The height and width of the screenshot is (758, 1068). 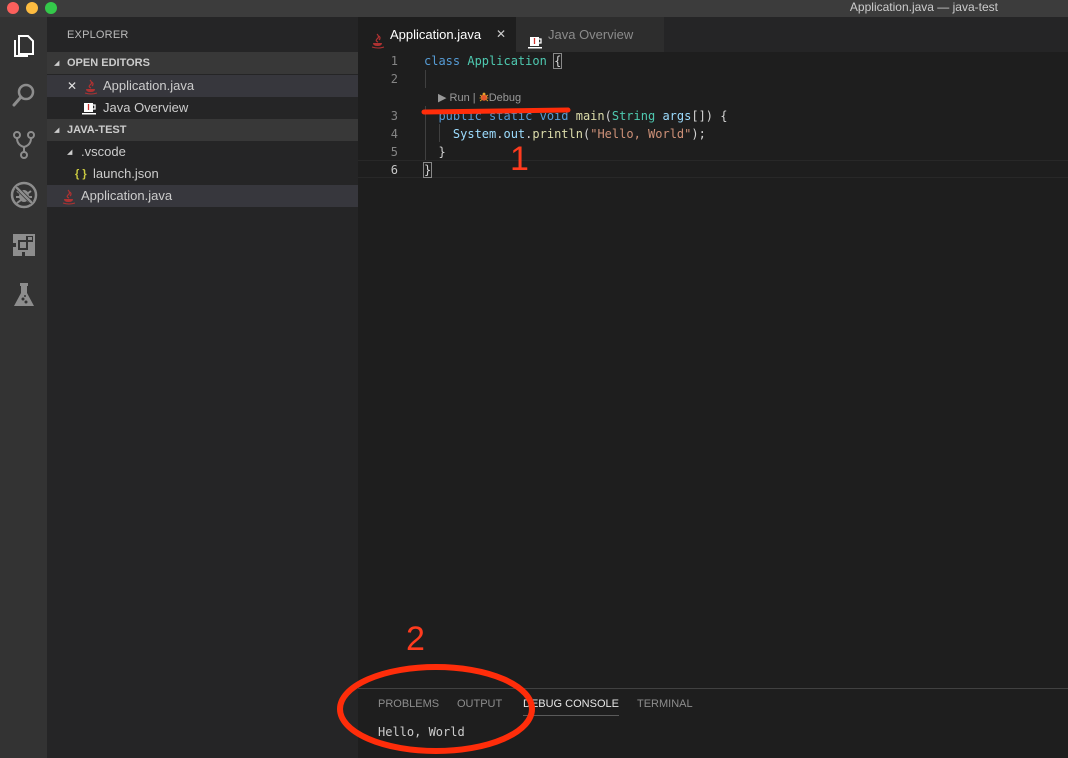 I want to click on code-line: 4 System.out.println("Hello, World");, so click(x=713, y=134).